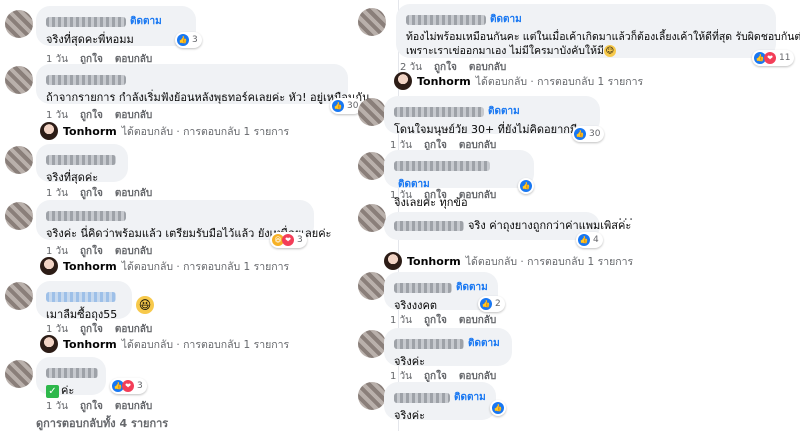 The height and width of the screenshot is (432, 800). What do you see at coordinates (595, 134) in the screenshot?
I see `reaction-count: 30` at bounding box center [595, 134].